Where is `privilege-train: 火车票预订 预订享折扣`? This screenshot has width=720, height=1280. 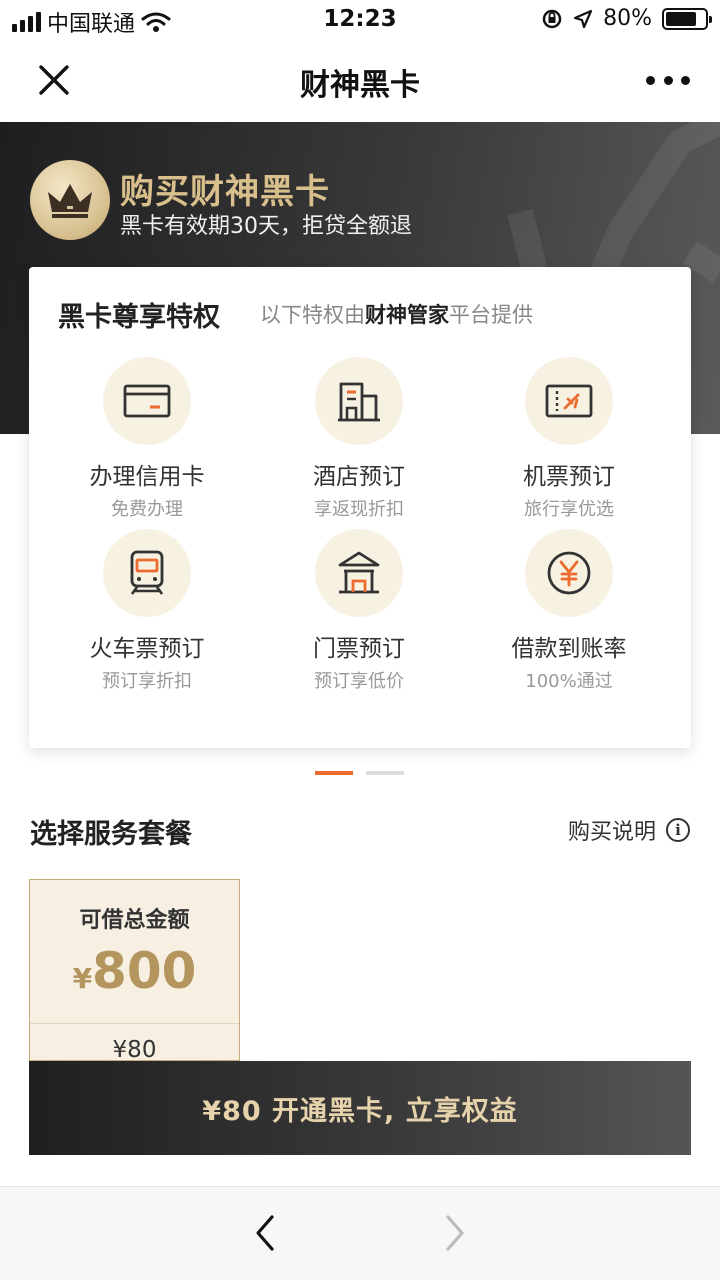 privilege-train: 火车票预订 预订享折扣 is located at coordinates (147, 611).